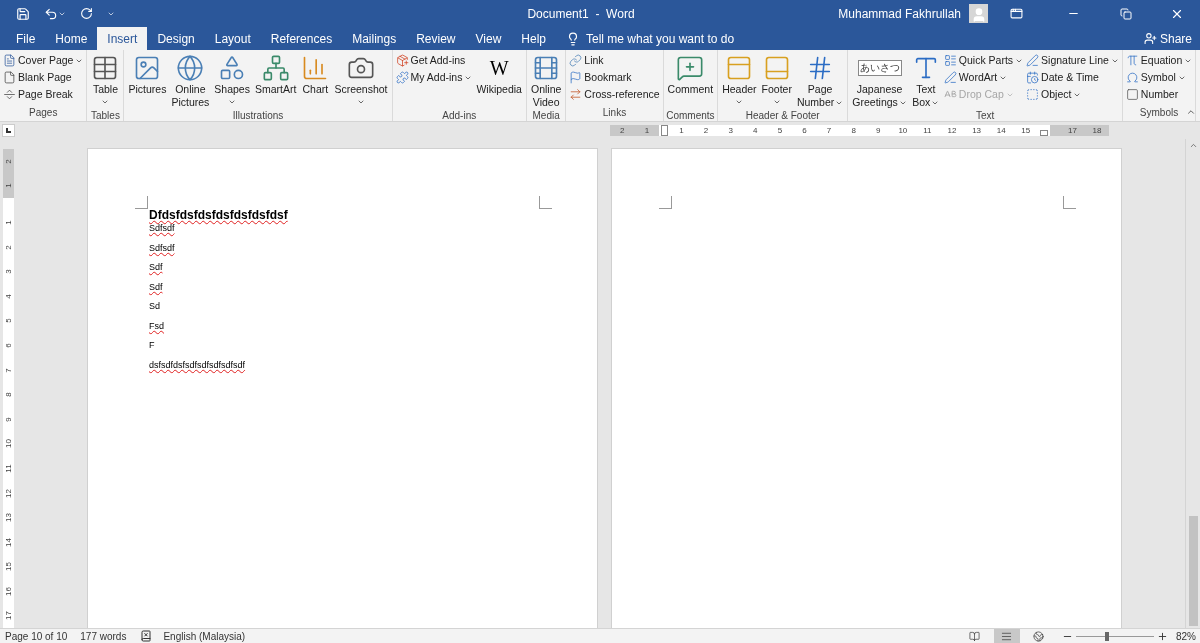  Describe the element at coordinates (614, 94) in the screenshot. I see `ribbon-button: Cross-reference` at that location.